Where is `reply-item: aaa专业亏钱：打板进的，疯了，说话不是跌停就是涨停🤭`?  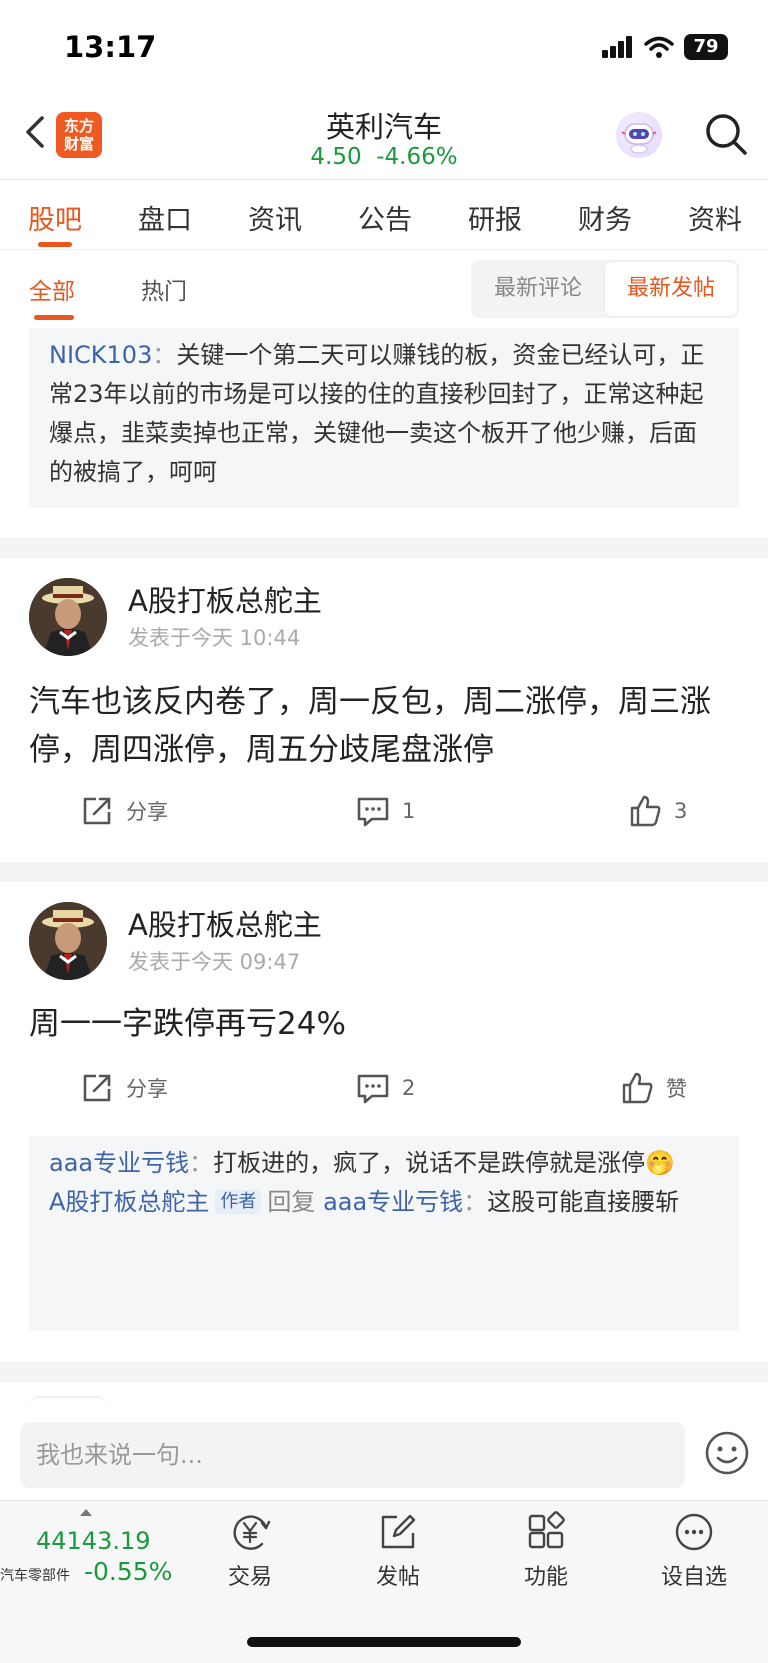 reply-item: aaa专业亏钱：打板进的，疯了，说话不是跌停就是涨停🤭 is located at coordinates (384, 1163).